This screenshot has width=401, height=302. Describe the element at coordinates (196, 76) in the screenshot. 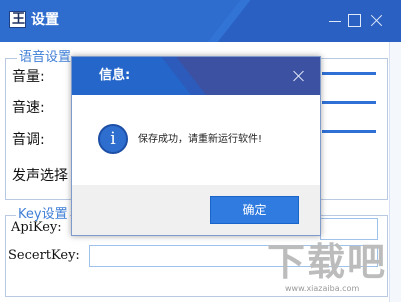

I see `dialog-titlebar: 信息:` at that location.